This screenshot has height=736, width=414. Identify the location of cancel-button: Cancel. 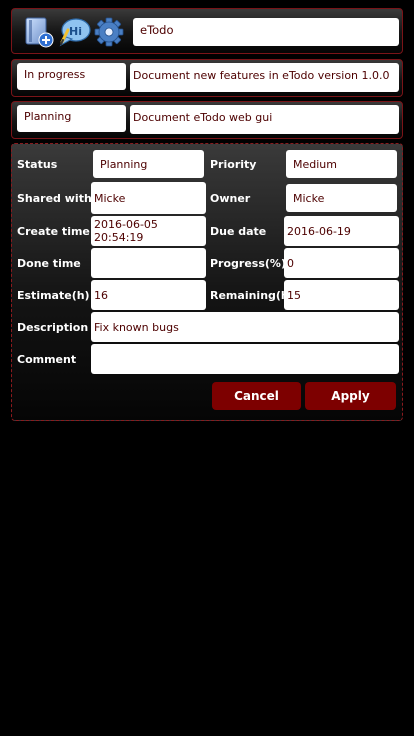
(256, 396).